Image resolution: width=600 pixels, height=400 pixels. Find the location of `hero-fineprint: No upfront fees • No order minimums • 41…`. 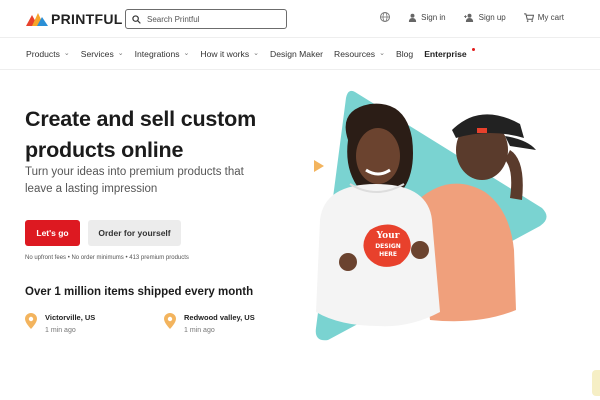

hero-fineprint: No upfront fees • No order minimums • 41… is located at coordinates (107, 258).